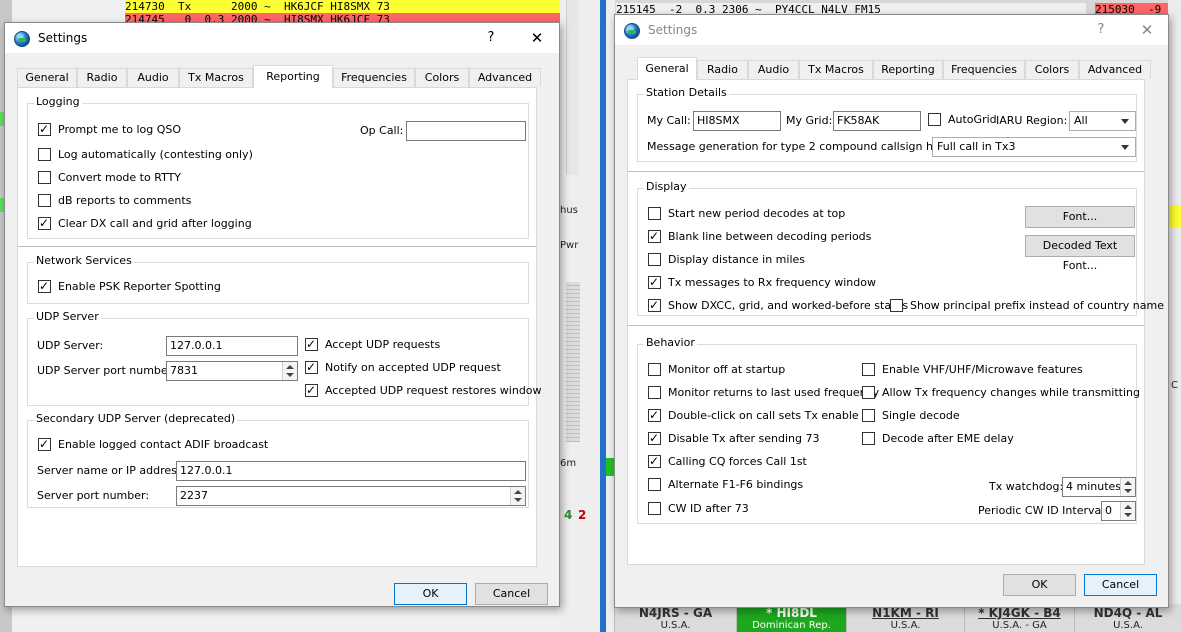  I want to click on accept-udp-checkbox: Accept UDP requests, so click(405, 345).